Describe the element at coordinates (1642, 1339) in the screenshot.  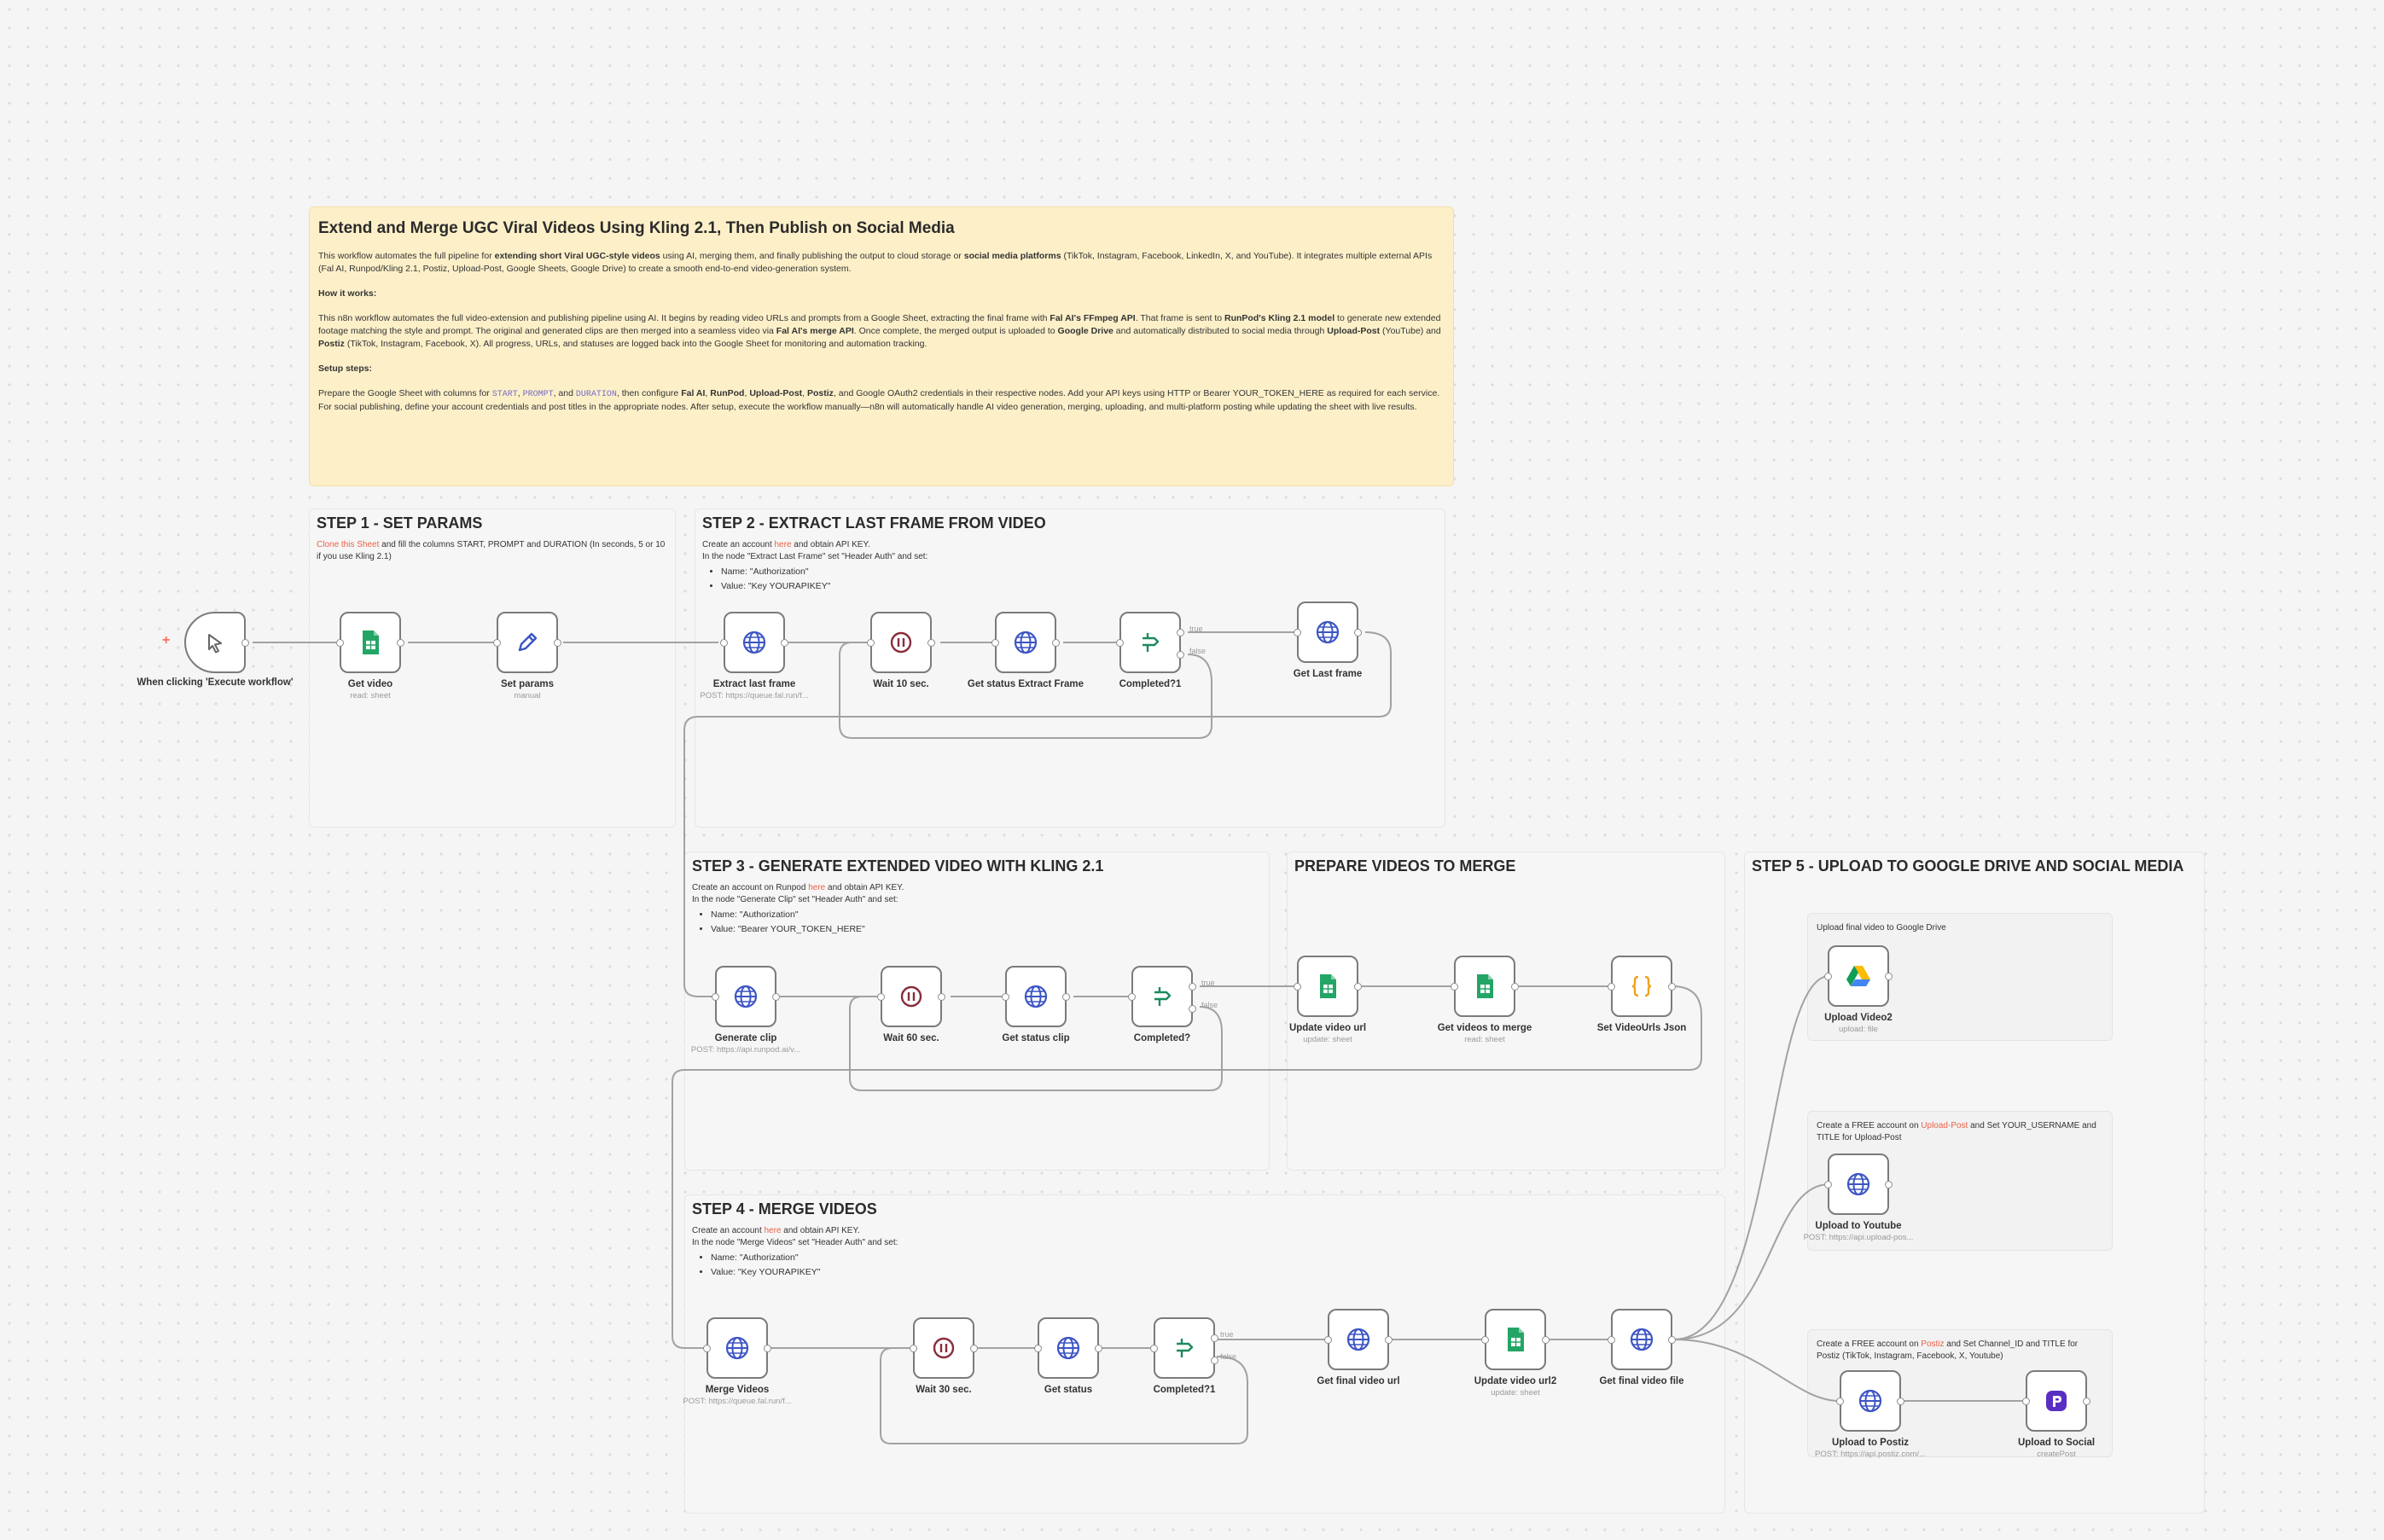
I see `node-get-final-video-file` at that location.